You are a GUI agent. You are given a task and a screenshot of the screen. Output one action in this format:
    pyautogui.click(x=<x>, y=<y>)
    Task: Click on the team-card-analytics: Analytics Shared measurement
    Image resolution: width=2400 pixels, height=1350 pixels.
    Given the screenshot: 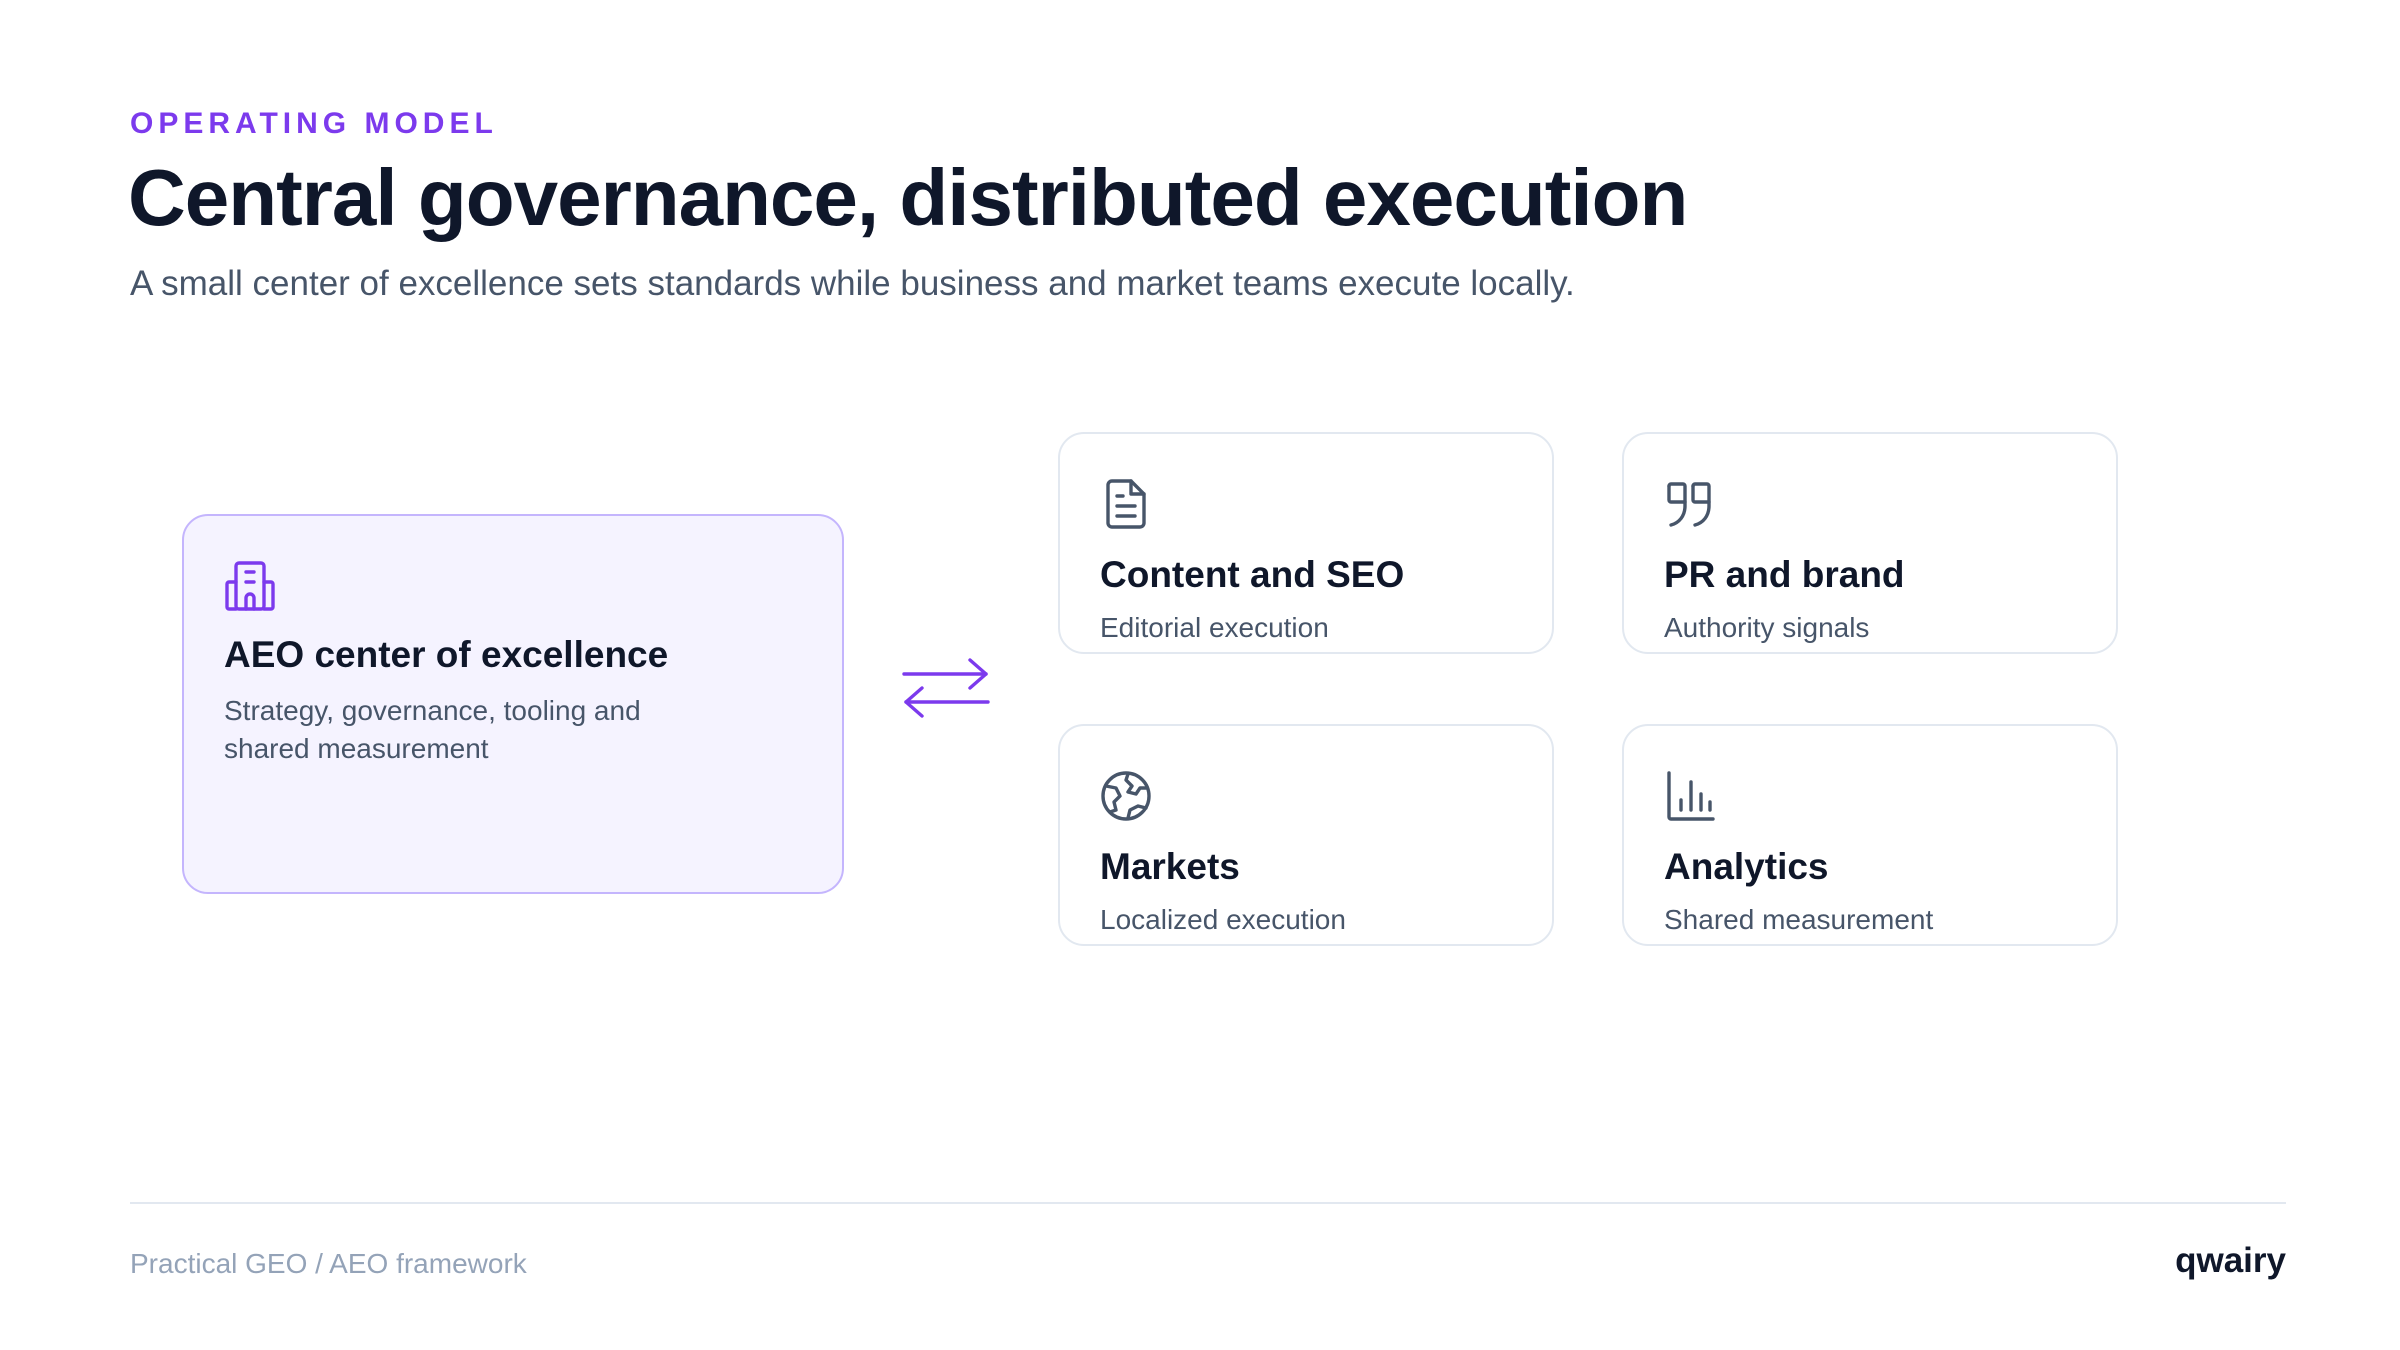 What is the action you would take?
    pyautogui.click(x=1870, y=835)
    